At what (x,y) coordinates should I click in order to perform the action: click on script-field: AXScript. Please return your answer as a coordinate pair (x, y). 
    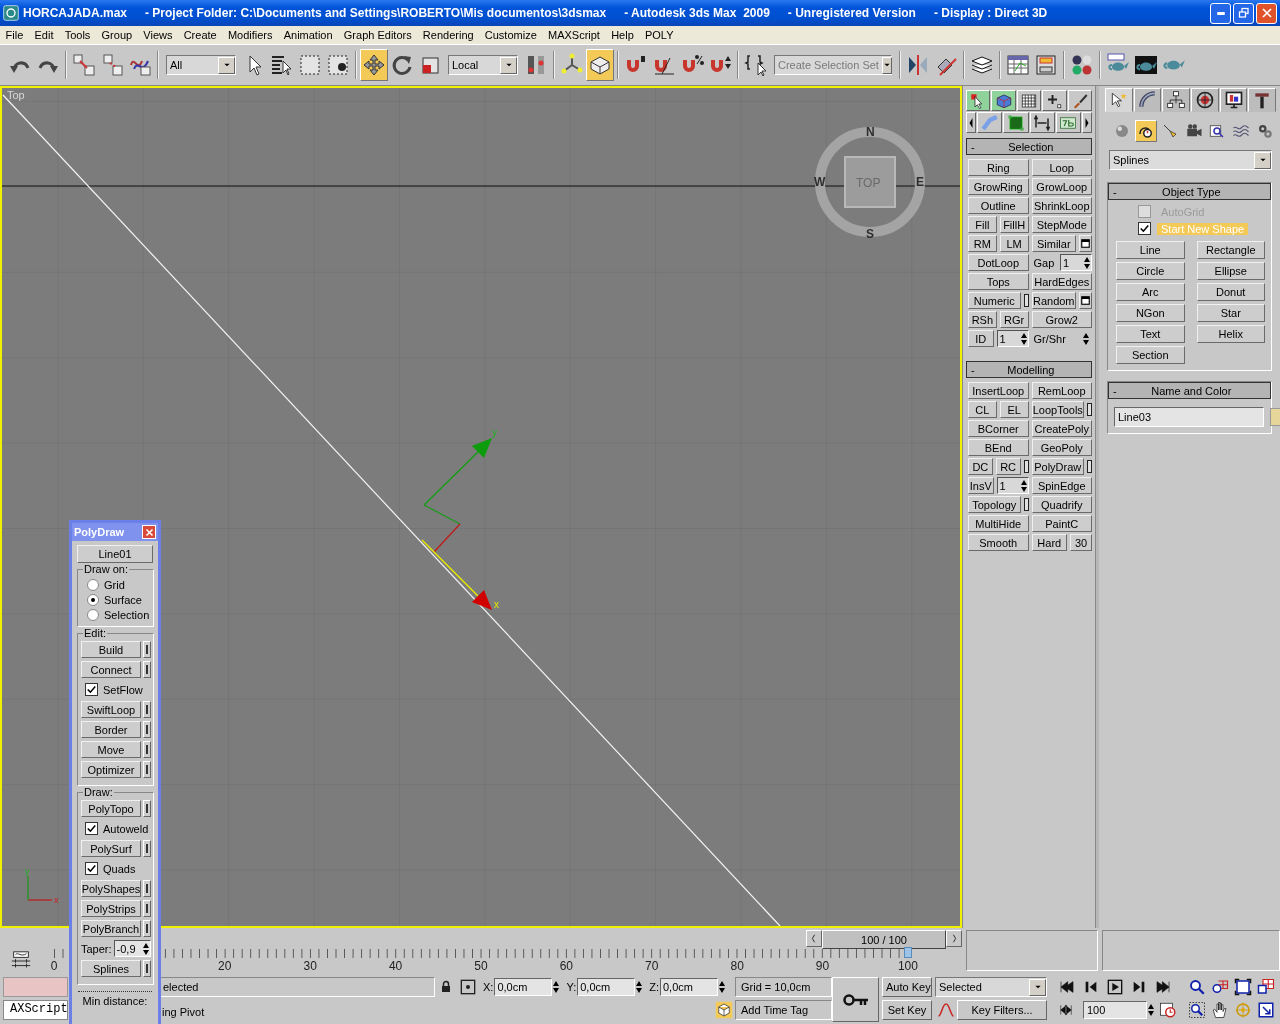
    Looking at the image, I should click on (35, 1010).